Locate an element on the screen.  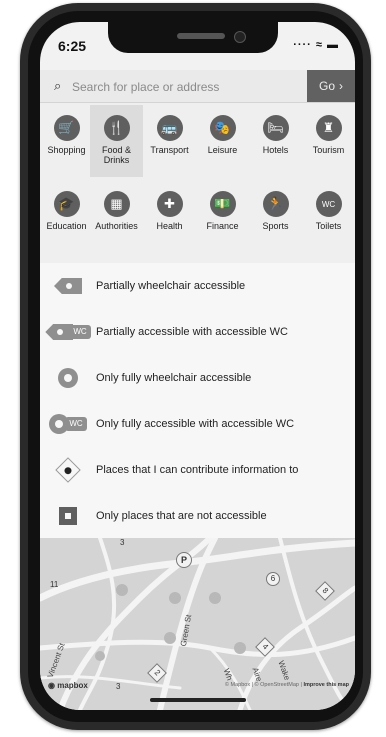
chevron-right-icon: › is located at coordinates (341, 86).